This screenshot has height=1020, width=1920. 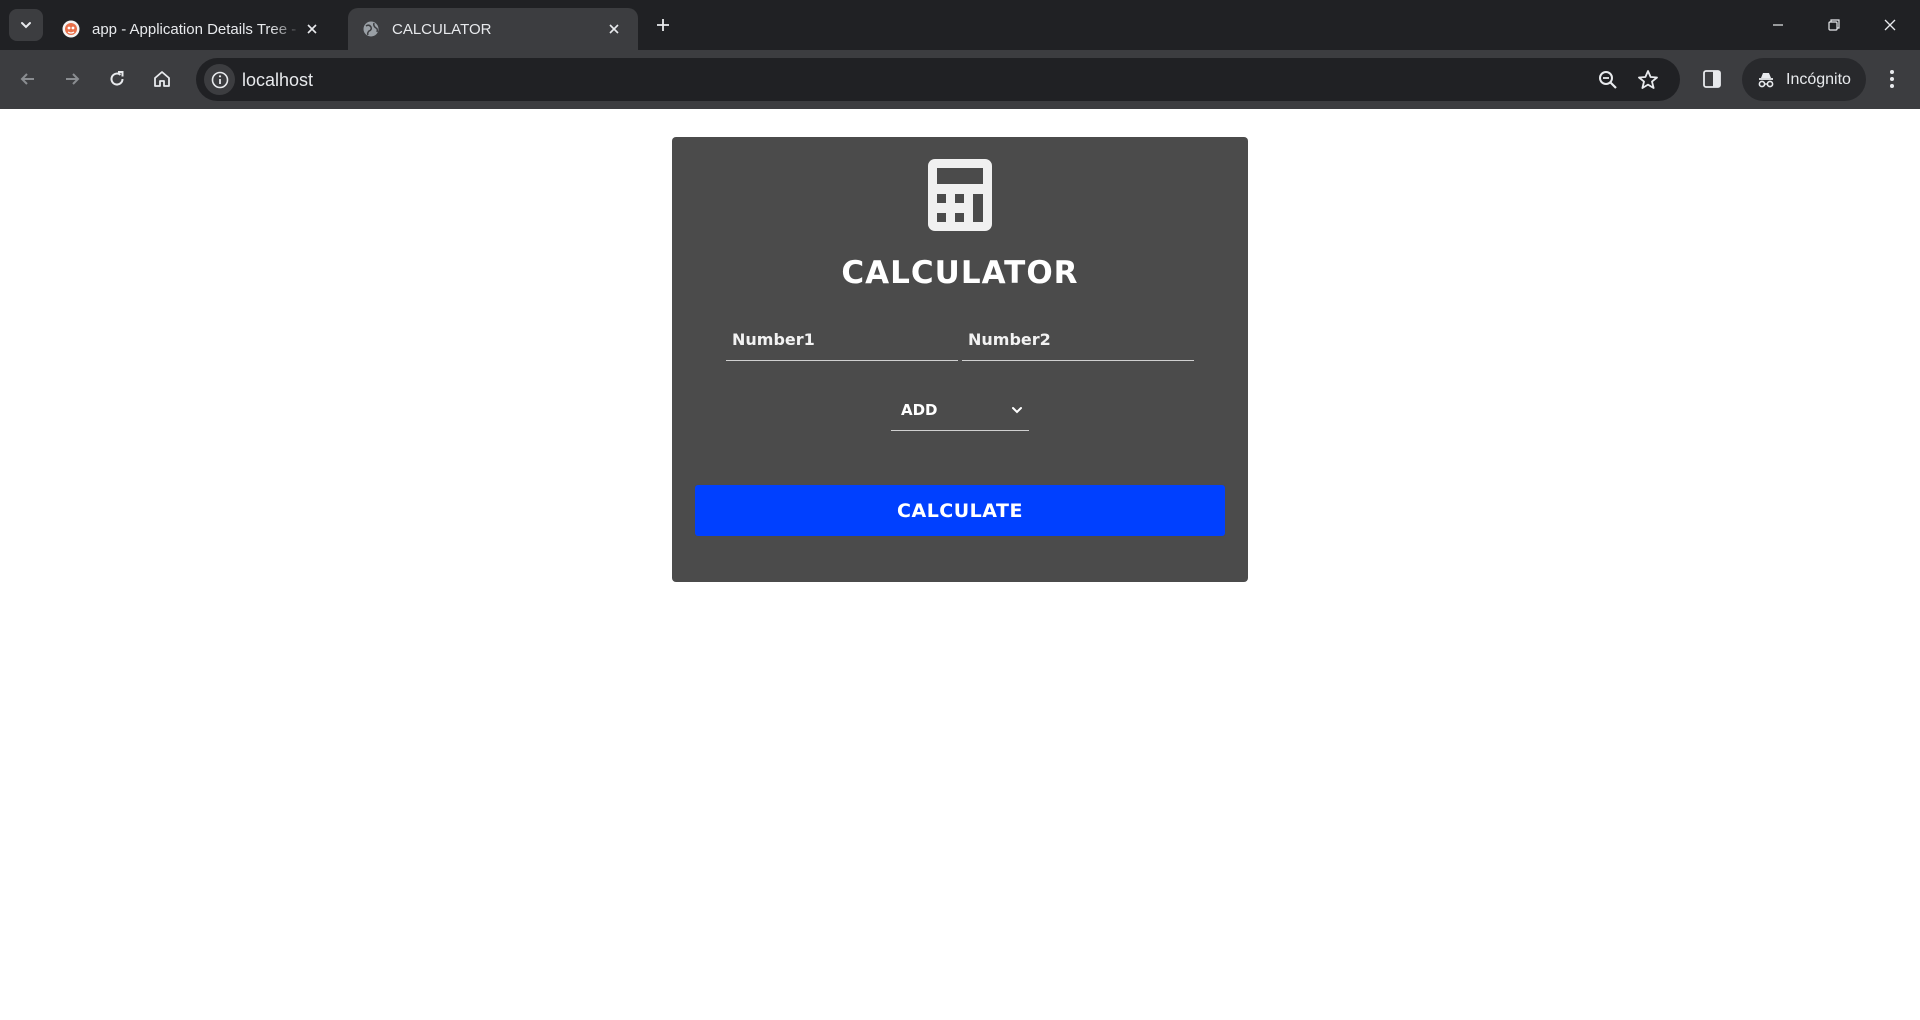 I want to click on tab-search-button, so click(x=26, y=25).